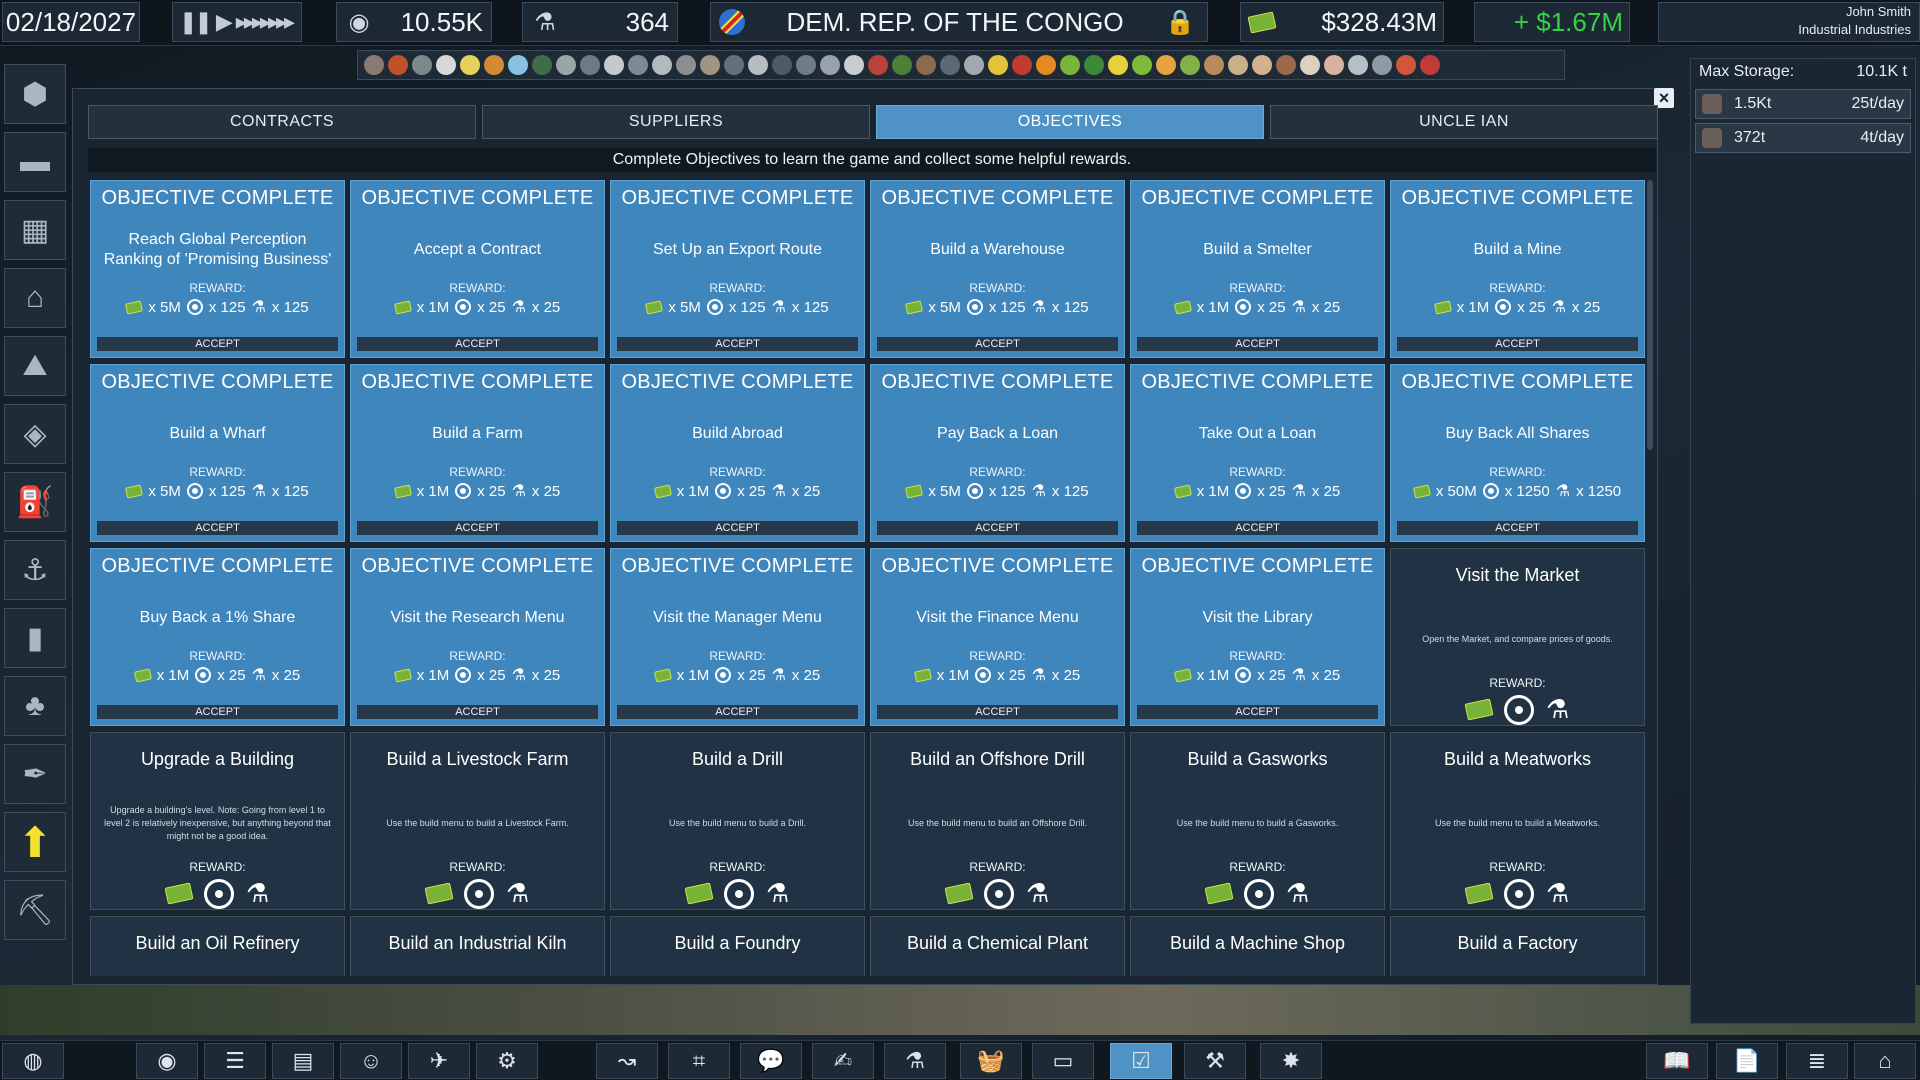 The height and width of the screenshot is (1080, 1920). Describe the element at coordinates (217, 946) in the screenshot. I see `objective-card: Build an Oil RefineryREWARD:⚗` at that location.